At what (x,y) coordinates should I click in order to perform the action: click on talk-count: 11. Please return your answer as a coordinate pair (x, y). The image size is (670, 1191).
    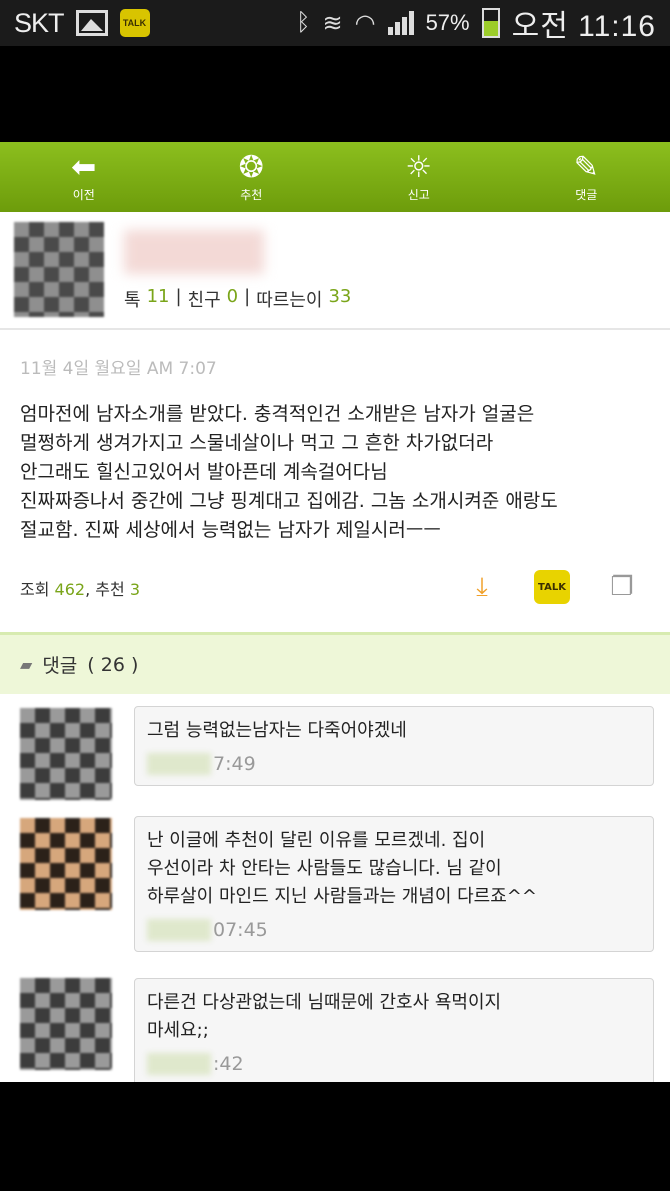
    Looking at the image, I should click on (158, 296).